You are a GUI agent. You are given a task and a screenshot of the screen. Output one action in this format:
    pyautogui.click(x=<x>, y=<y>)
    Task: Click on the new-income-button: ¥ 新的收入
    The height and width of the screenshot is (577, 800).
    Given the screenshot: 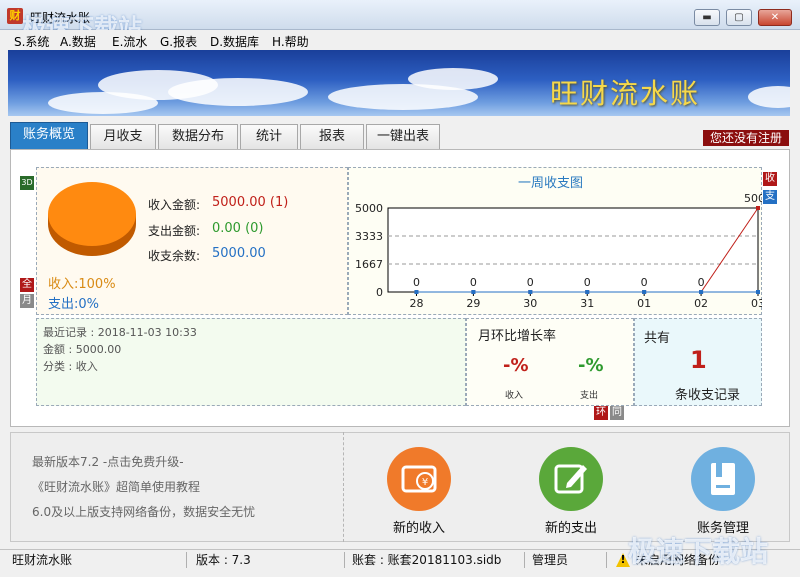 What is the action you would take?
    pyautogui.click(x=419, y=493)
    